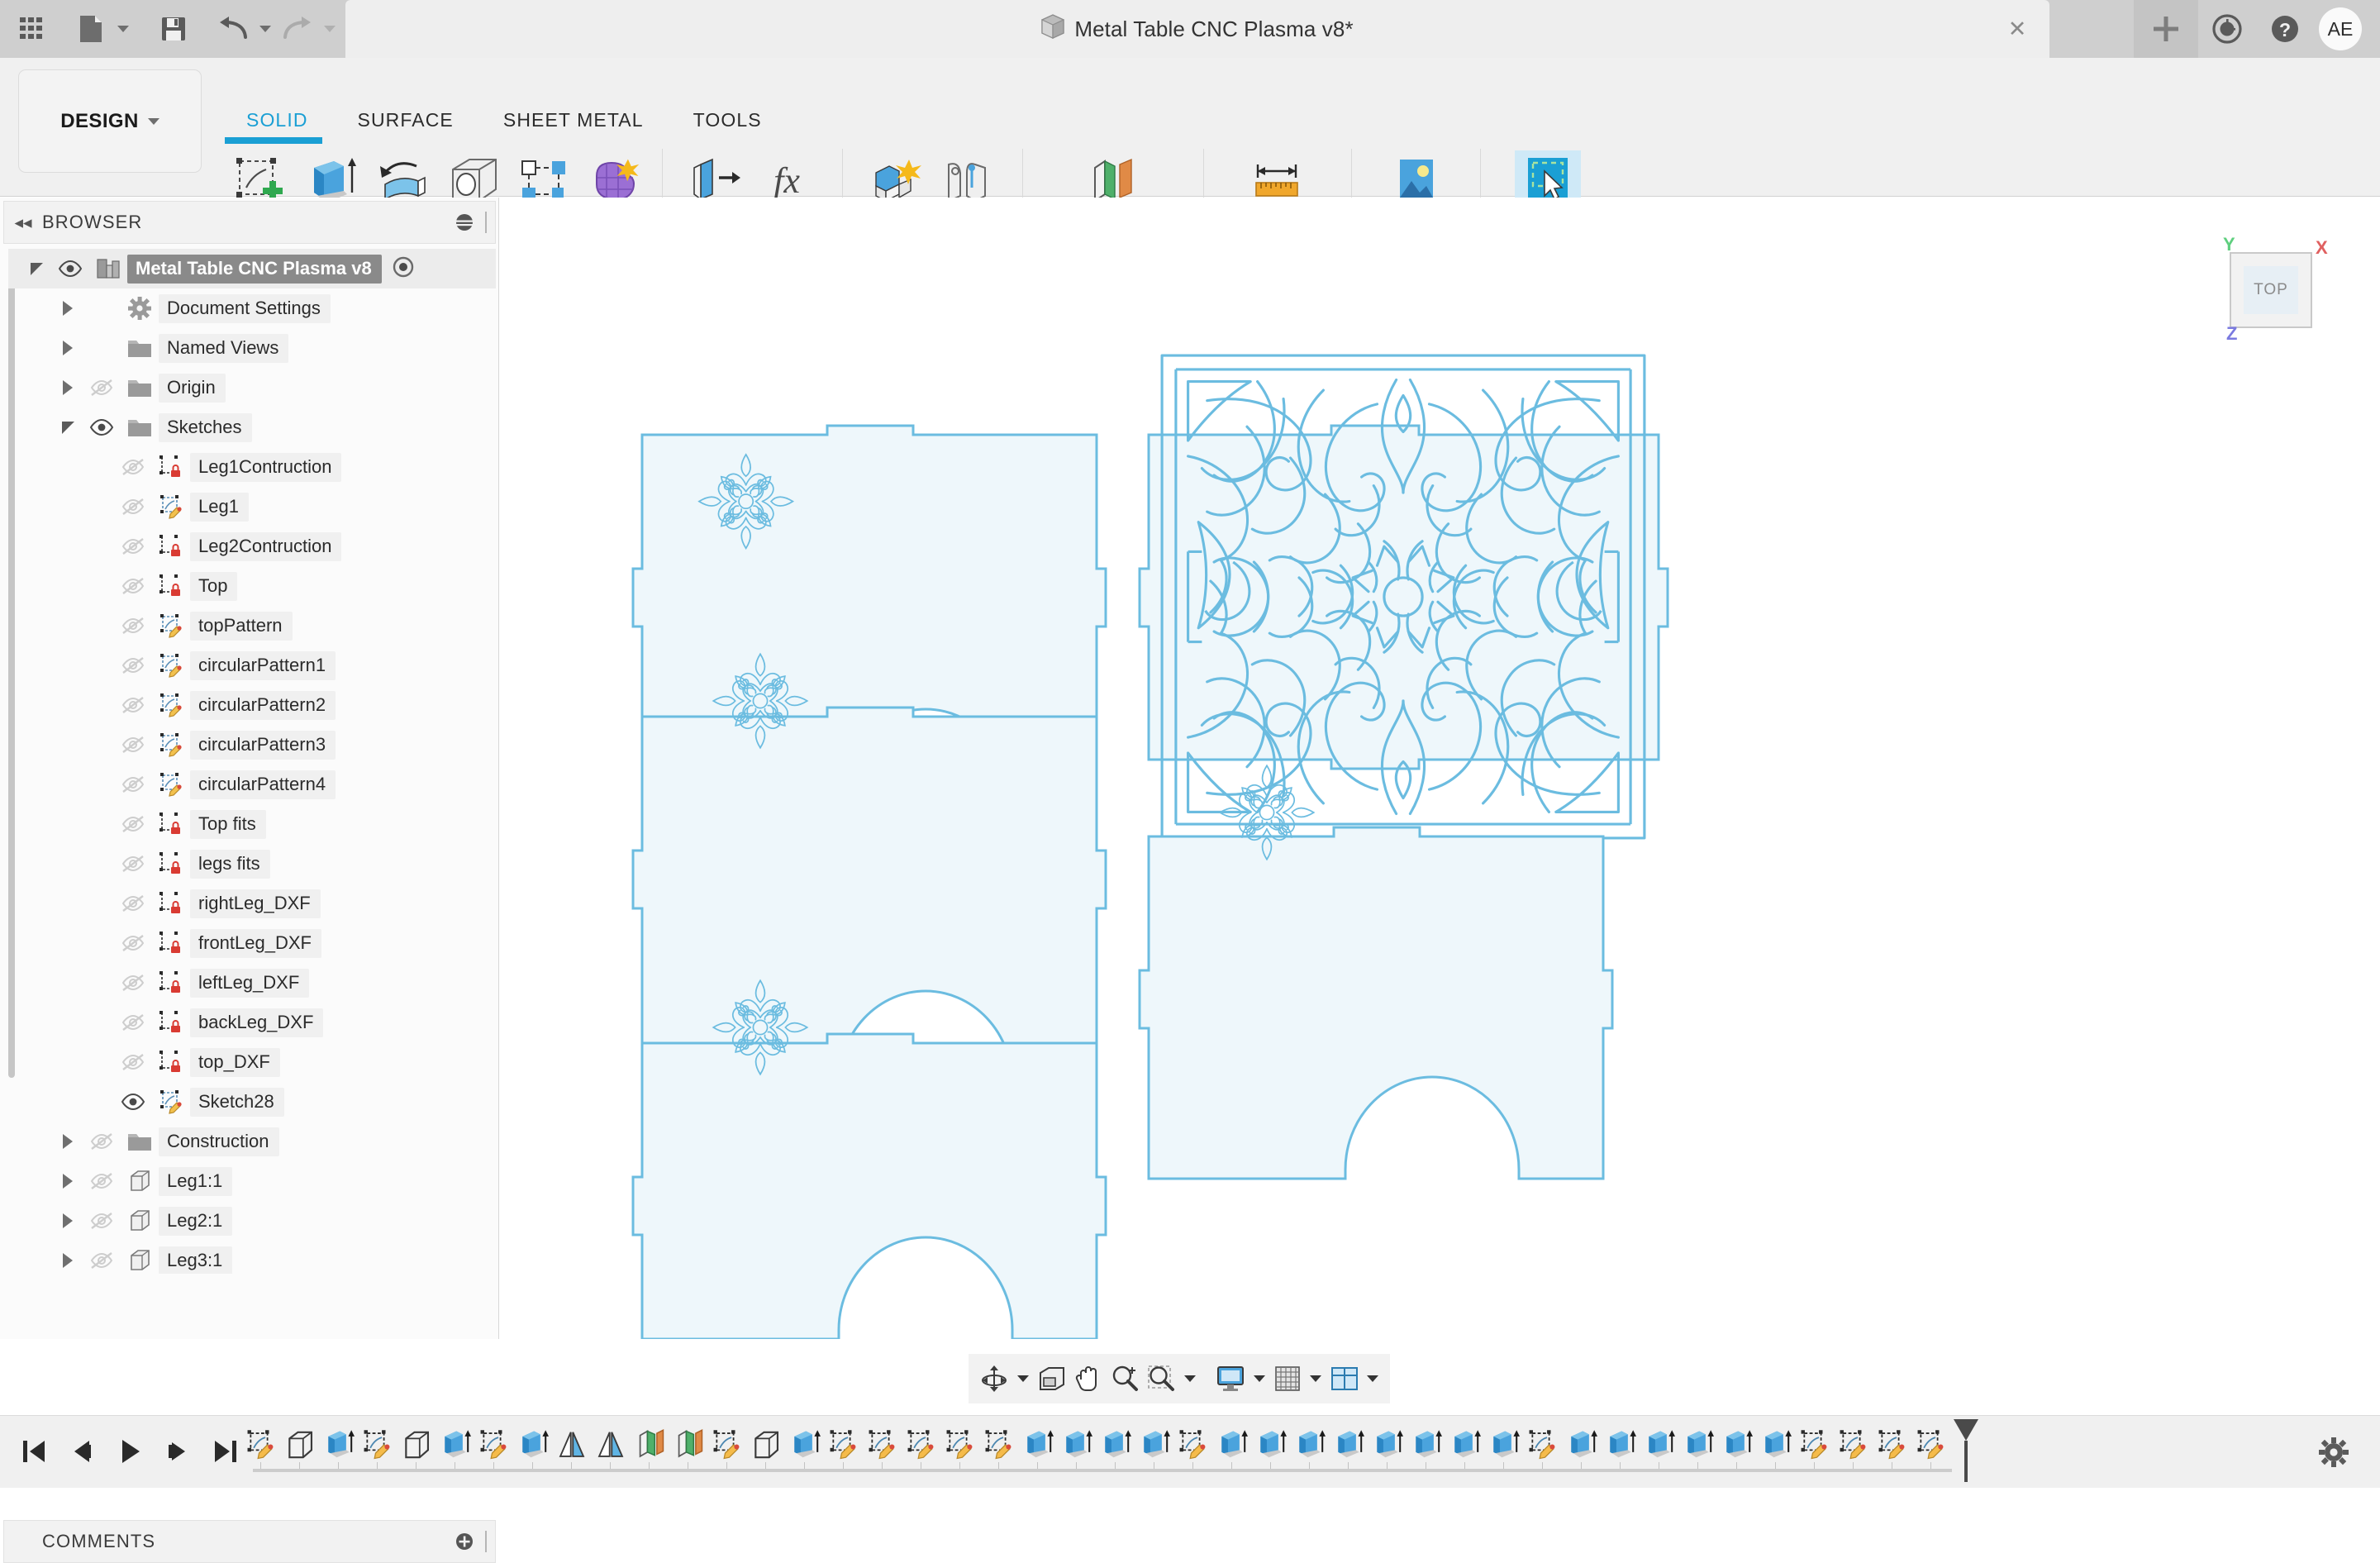 Image resolution: width=2380 pixels, height=1563 pixels. I want to click on browser-node-leg1contruction: Leg1Contruction, so click(252, 467).